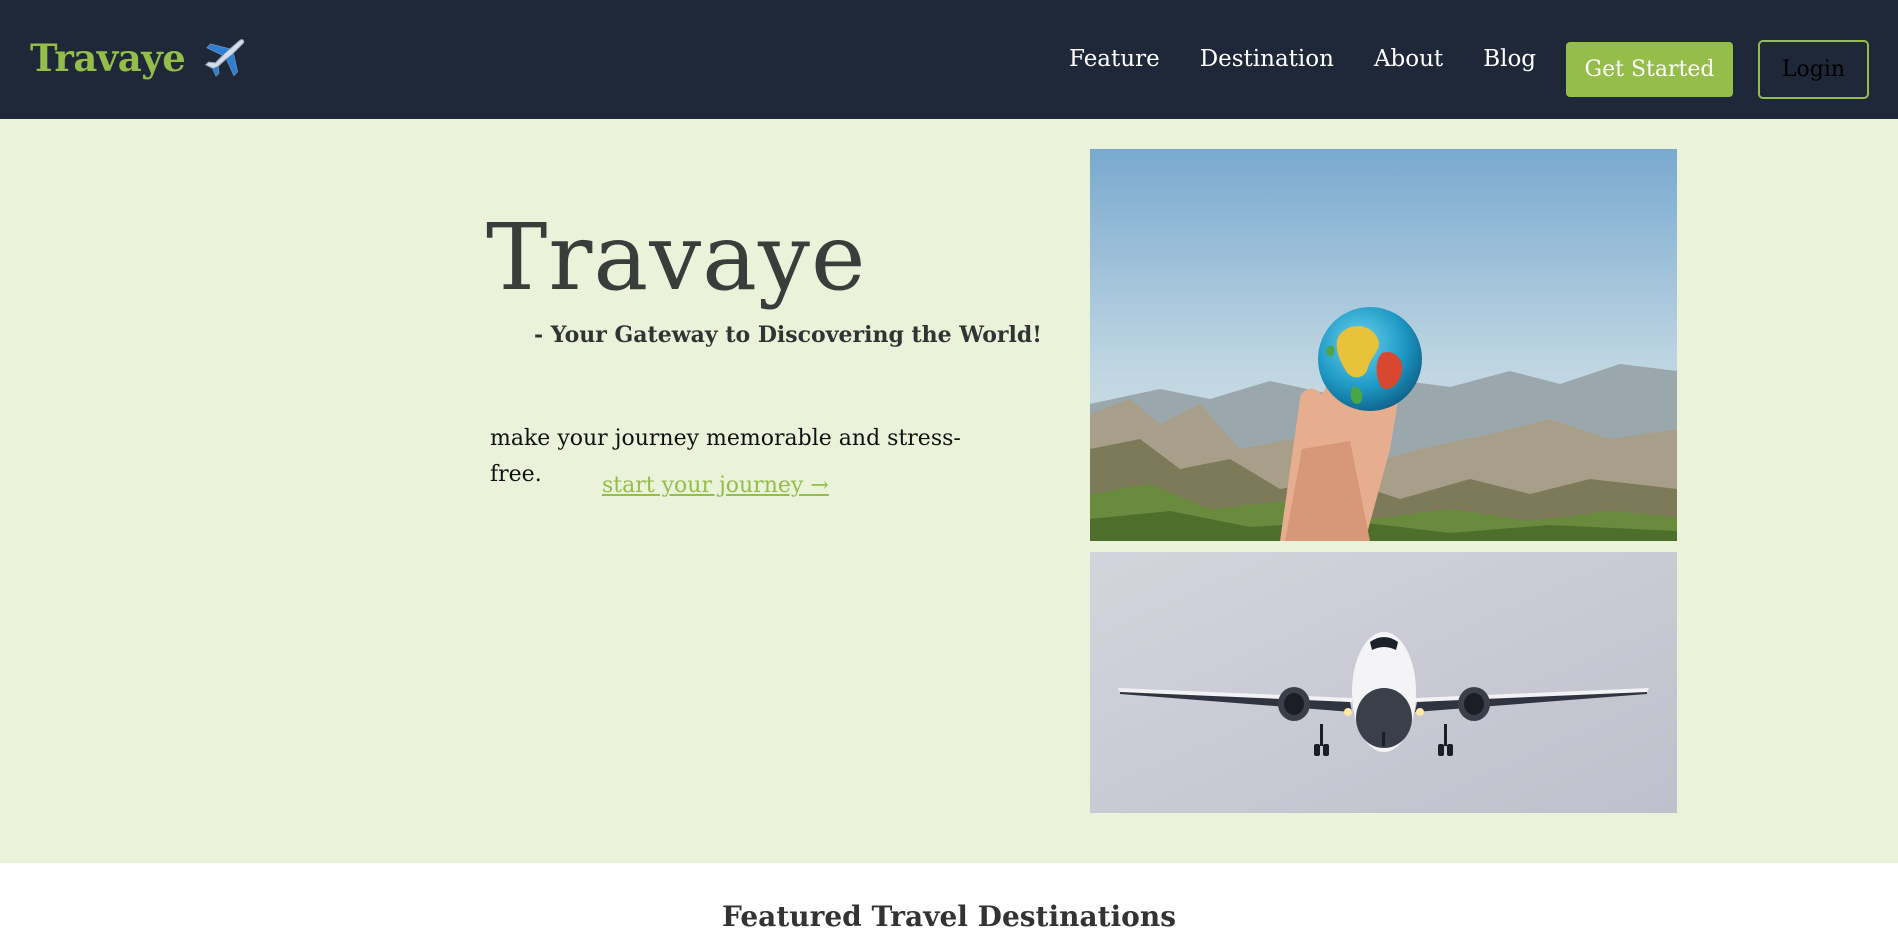 This screenshot has height=933, width=1898. Describe the element at coordinates (788, 335) in the screenshot. I see `hero-tagline: - Your Gateway to Discovering the World!` at that location.